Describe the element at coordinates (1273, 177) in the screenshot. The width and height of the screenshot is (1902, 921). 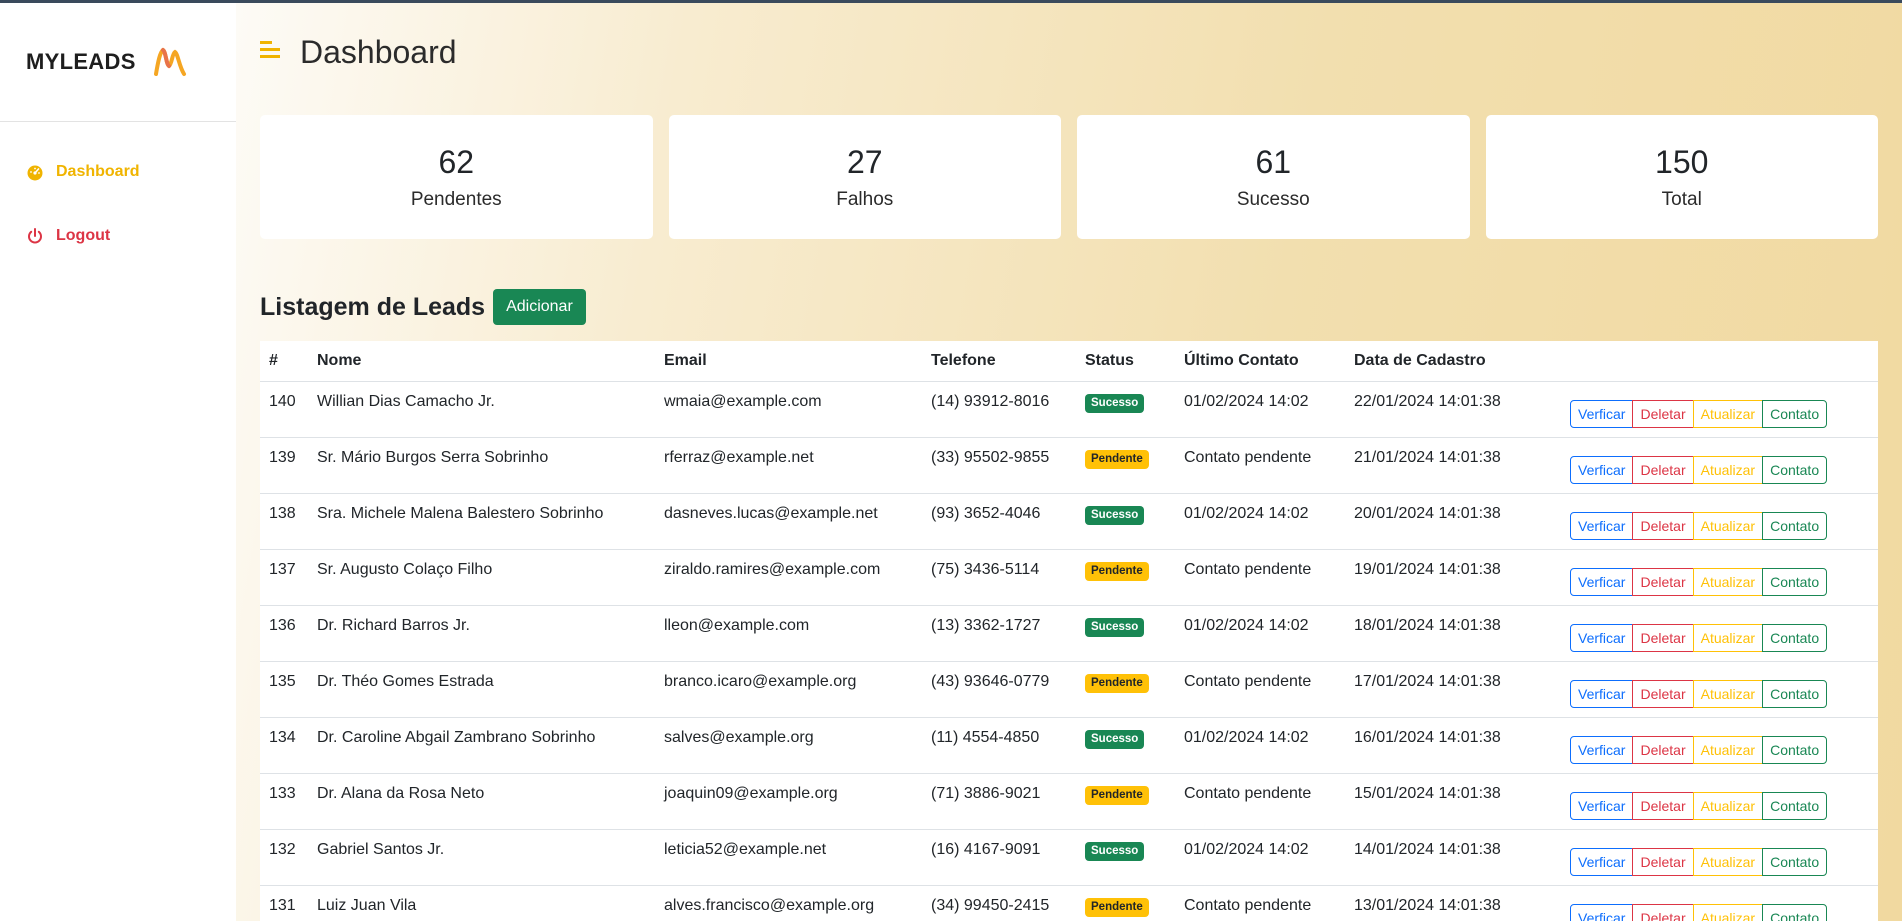
I see `stat-card-success: 61 Sucesso` at that location.